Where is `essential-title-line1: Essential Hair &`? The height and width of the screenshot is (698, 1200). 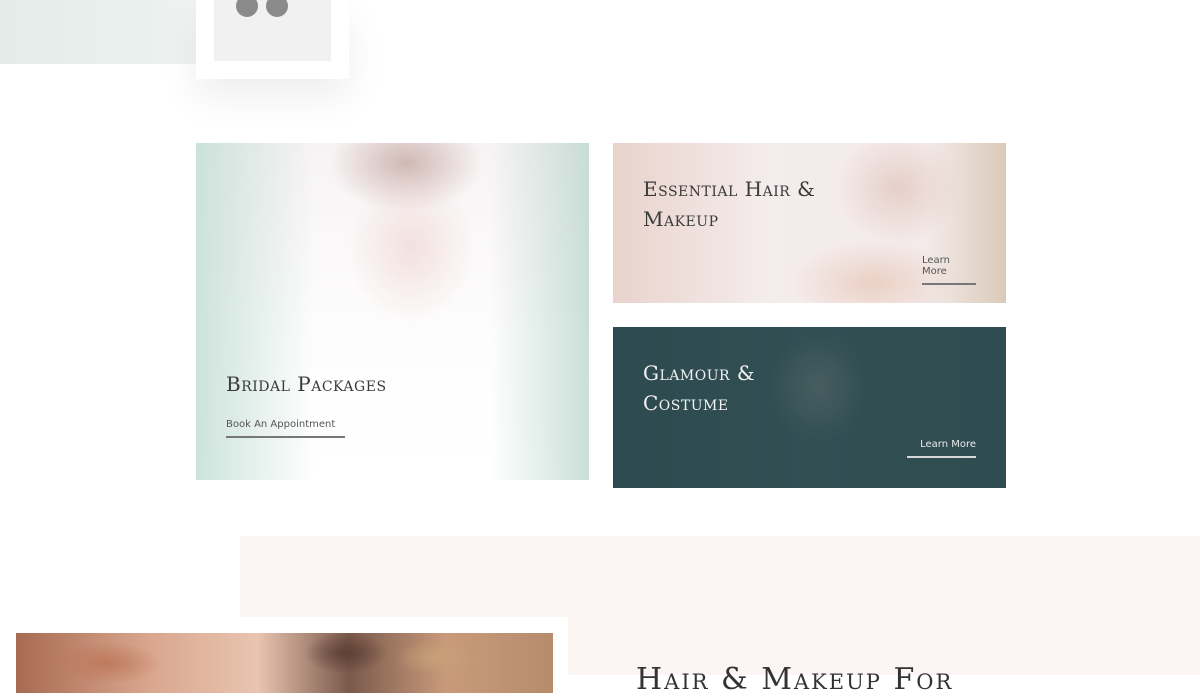 essential-title-line1: Essential Hair & is located at coordinates (729, 189).